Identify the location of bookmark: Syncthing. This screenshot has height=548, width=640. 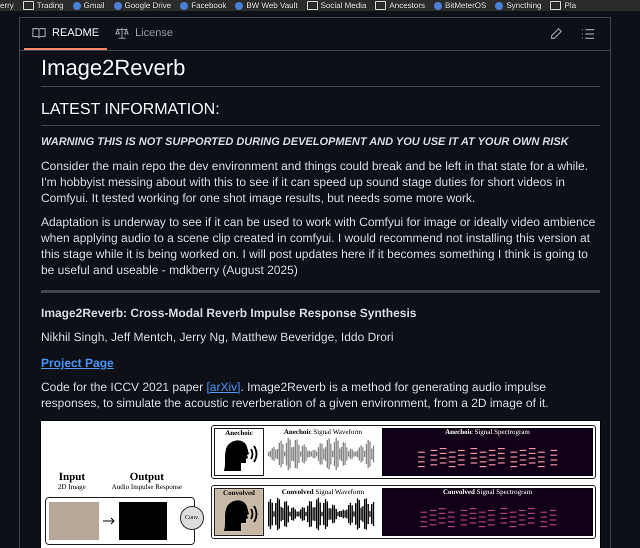
(518, 5).